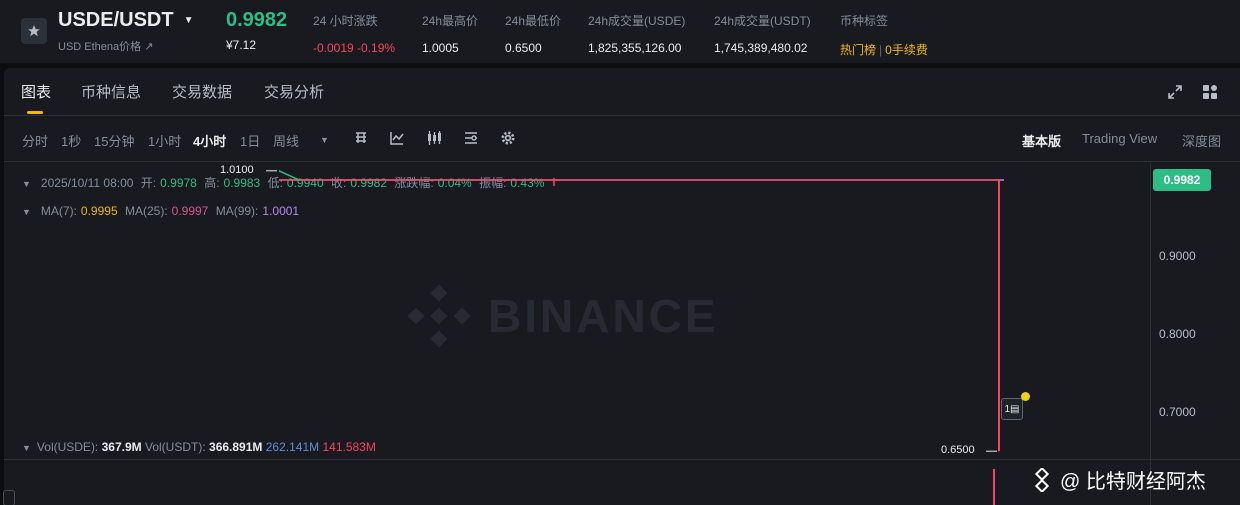 The height and width of the screenshot is (505, 1240). What do you see at coordinates (250, 140) in the screenshot?
I see `interval-1d: 1日` at bounding box center [250, 140].